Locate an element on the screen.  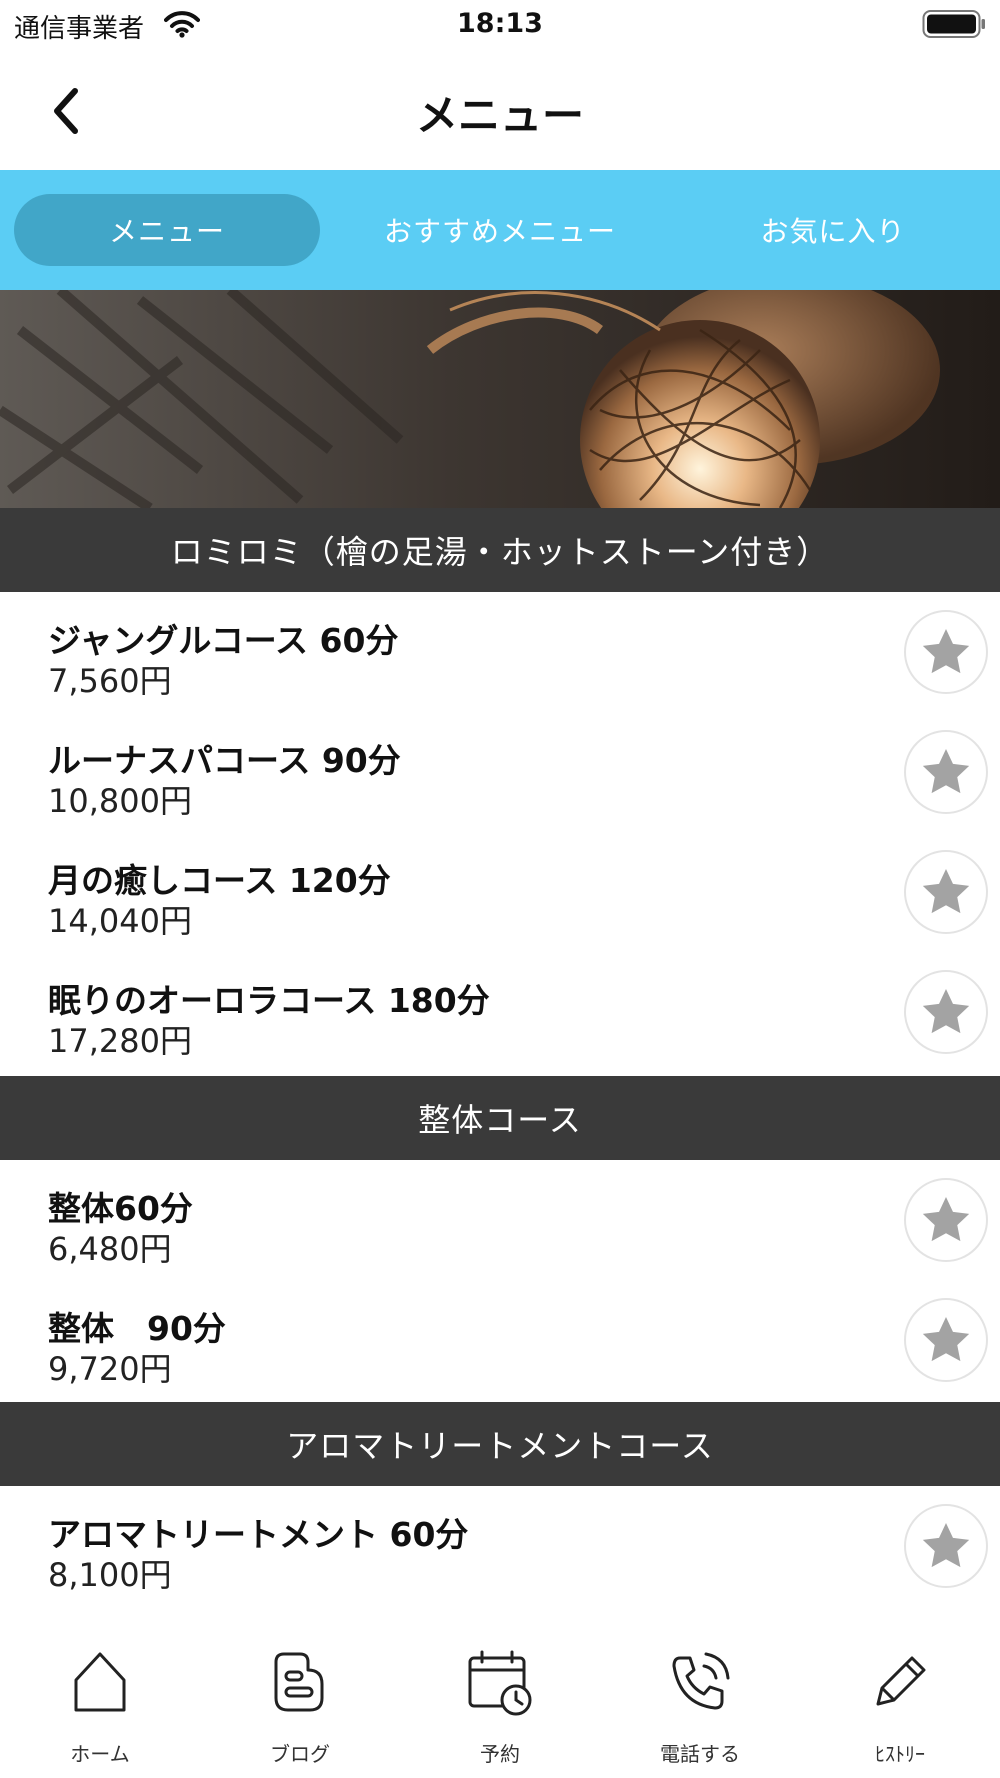
bottom-nav-home: ホーム is located at coordinates (100, 1704).